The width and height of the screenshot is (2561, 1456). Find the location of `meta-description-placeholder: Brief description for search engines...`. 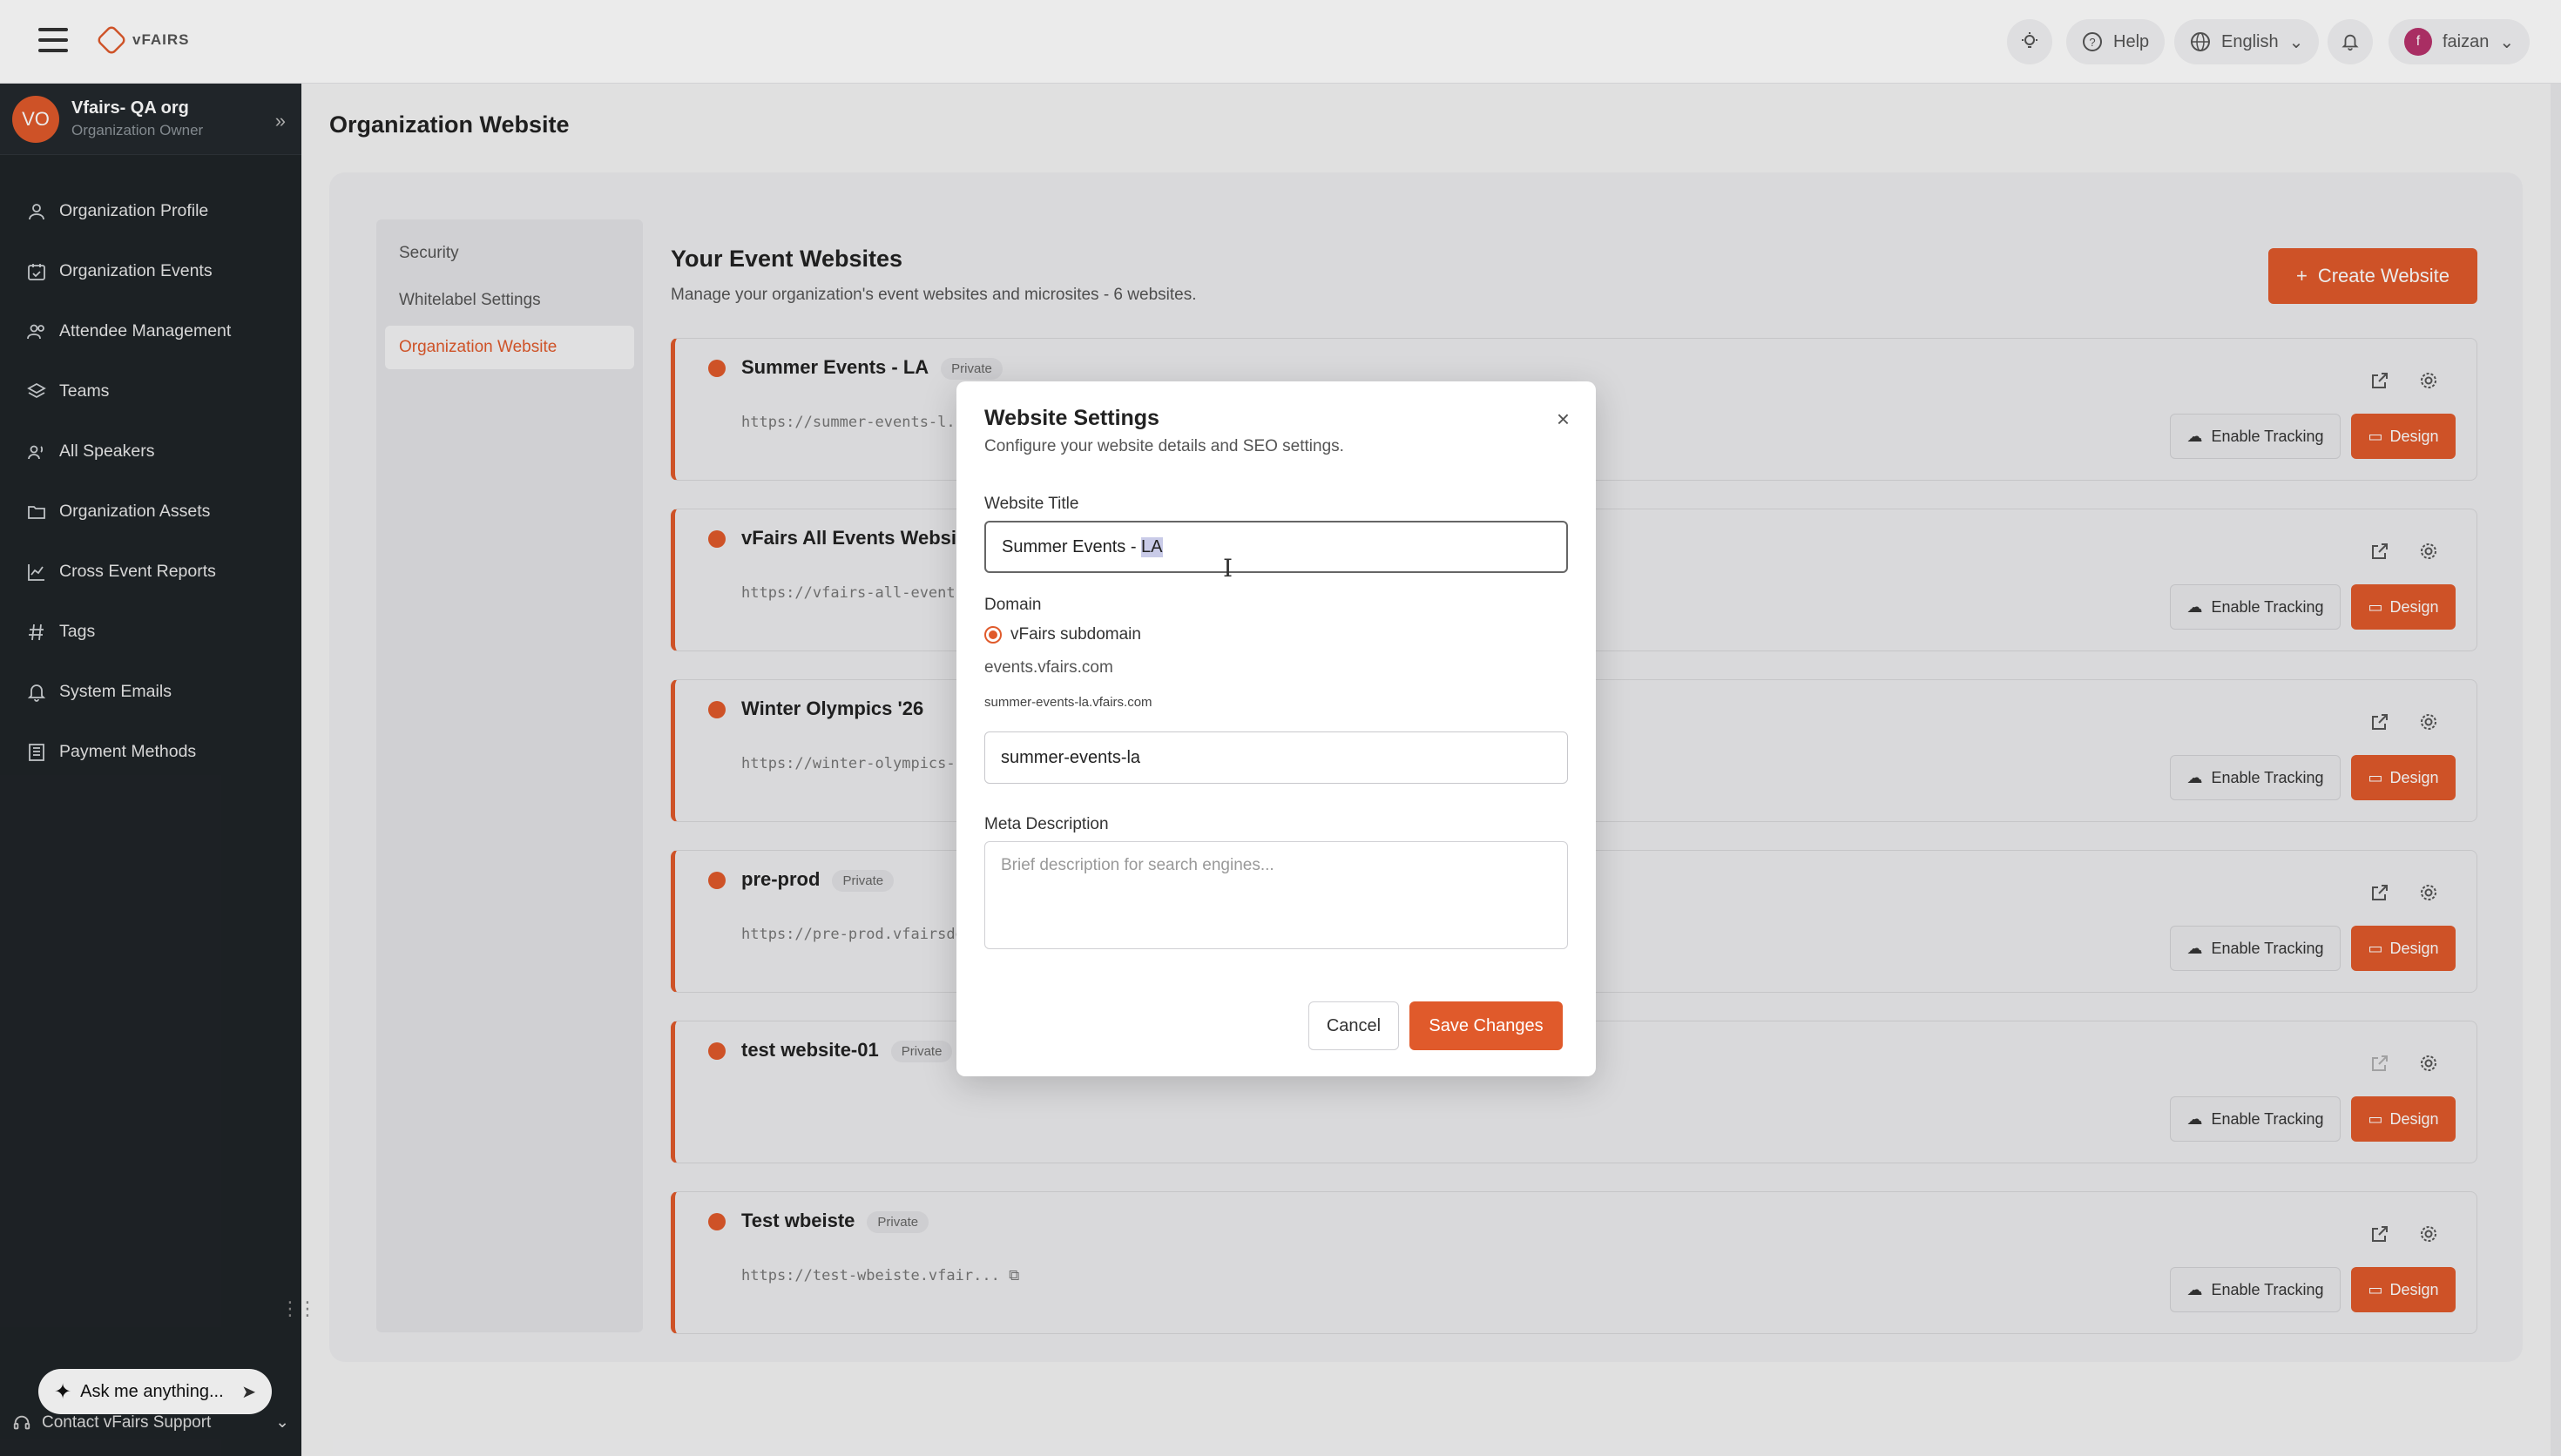

meta-description-placeholder: Brief description for search engines... is located at coordinates (1137, 865).